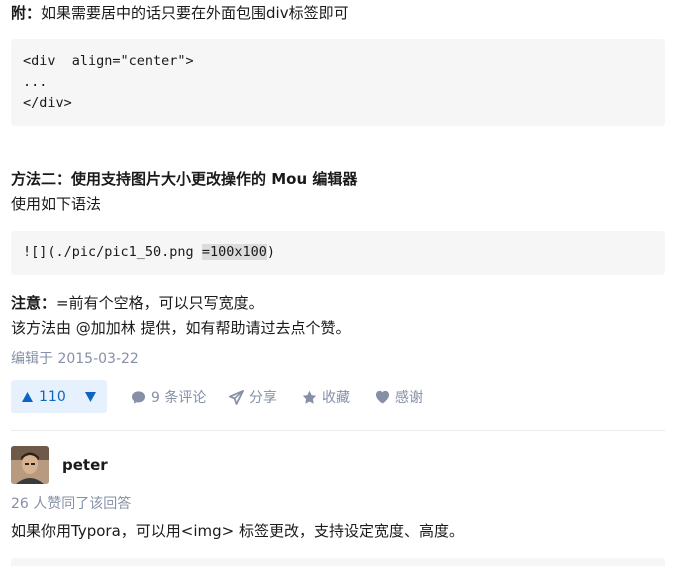 The image size is (680, 566). I want to click on note-paragraph: 附：如果需要居中的话只要在外面包围div标签即可, so click(180, 13).